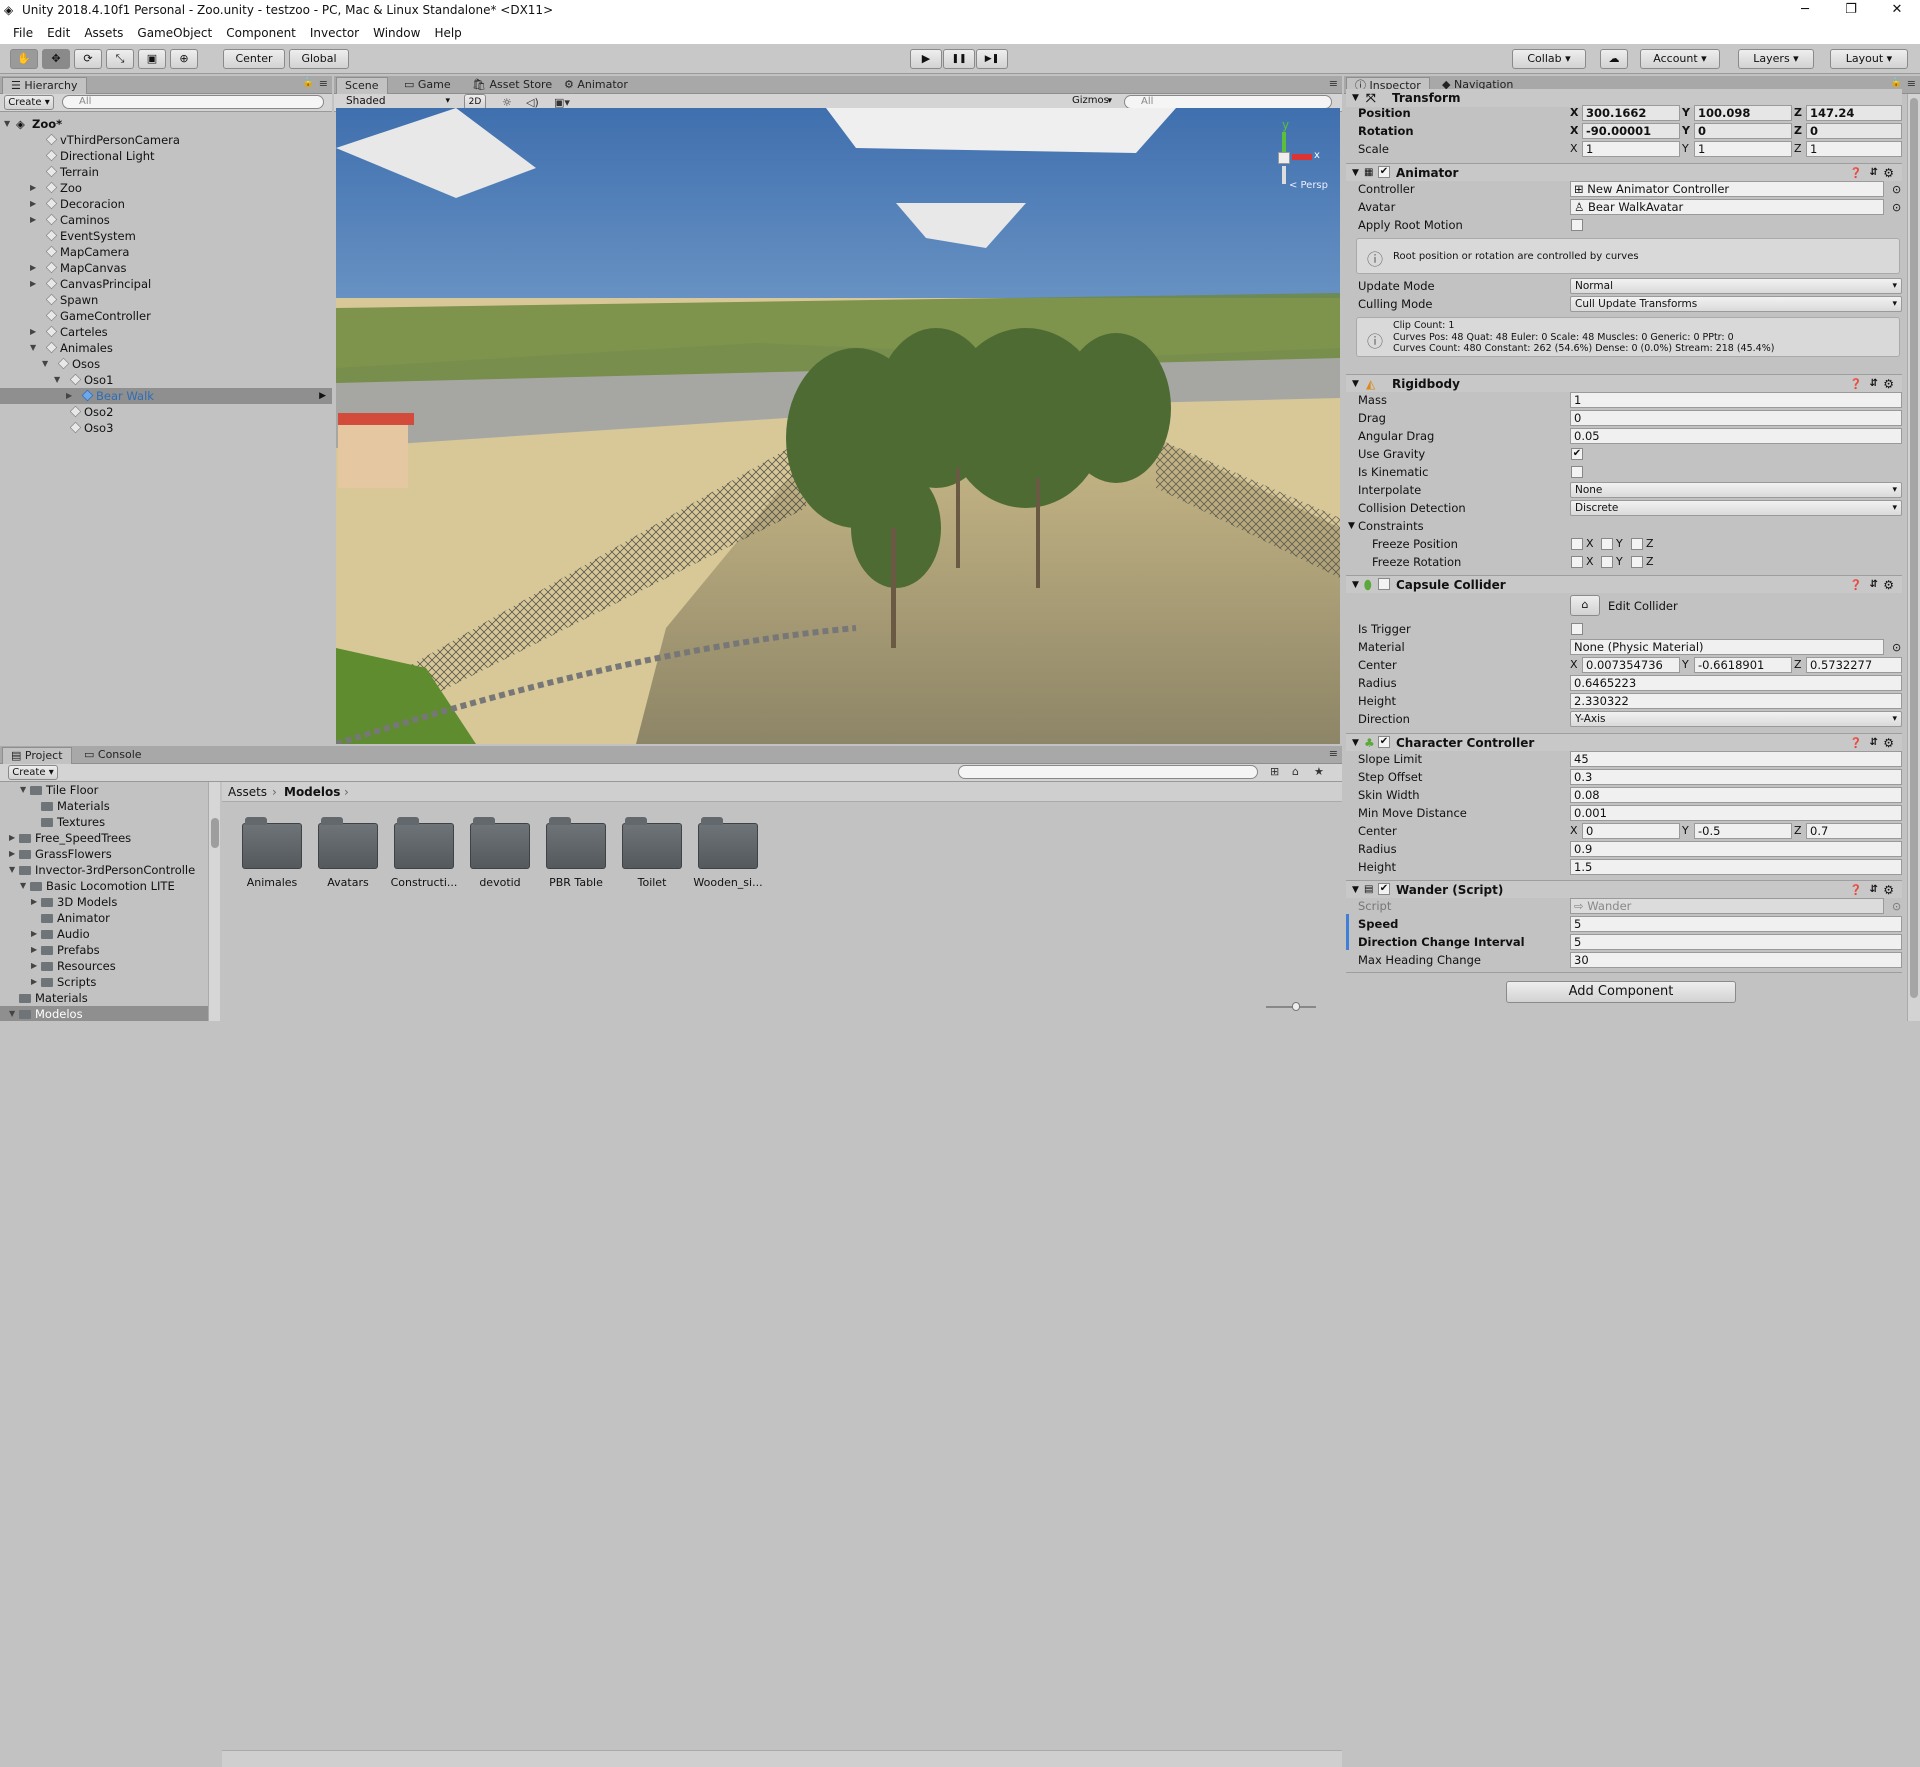 Image resolution: width=1920 pixels, height=1767 pixels. What do you see at coordinates (1614, 59) in the screenshot?
I see `cloud-icon: ☁` at bounding box center [1614, 59].